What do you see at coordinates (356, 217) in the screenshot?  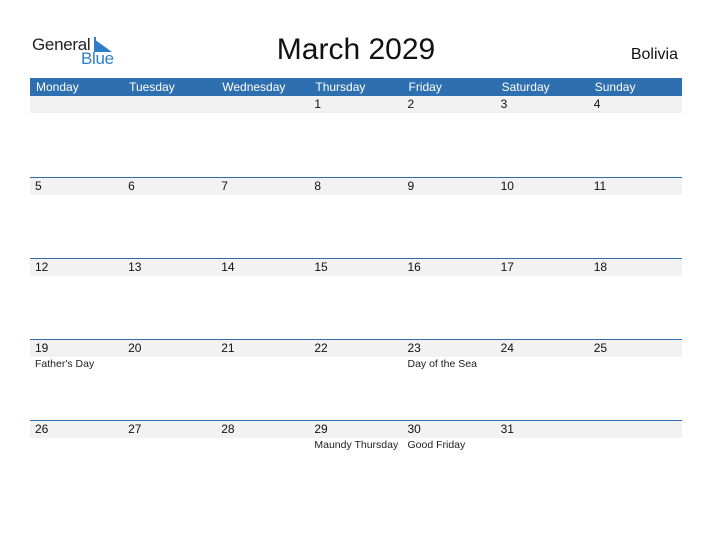 I see `week-row: 5 6 7 8 9 10 11` at bounding box center [356, 217].